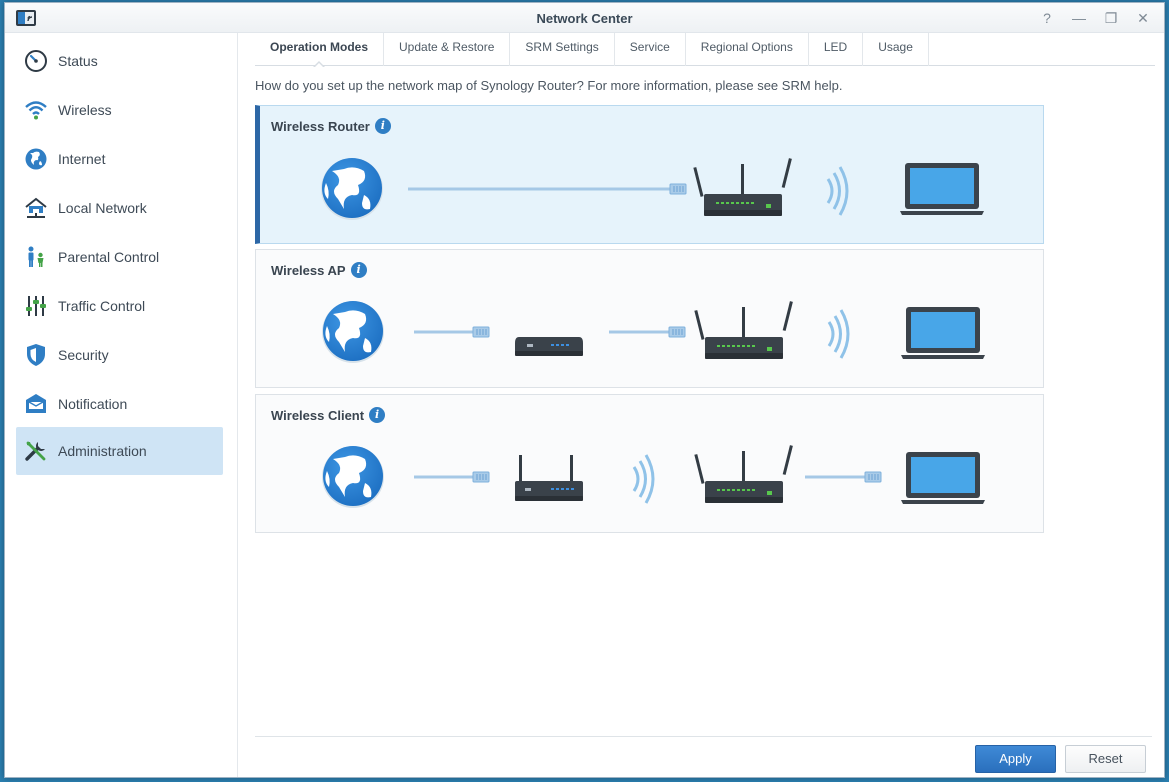 Image resolution: width=1169 pixels, height=782 pixels. Describe the element at coordinates (36, 404) in the screenshot. I see `mailbox-icon` at that location.